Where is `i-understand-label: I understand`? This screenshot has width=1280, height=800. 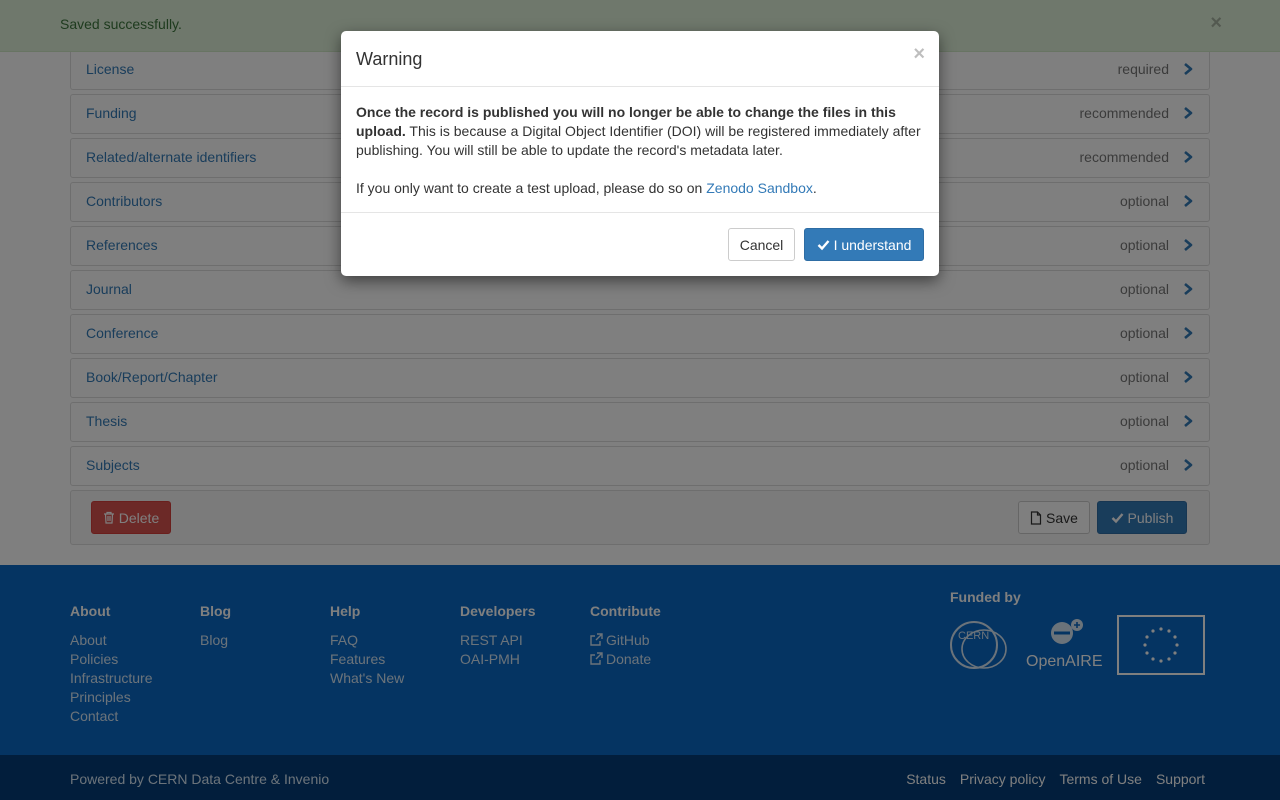
i-understand-label: I understand is located at coordinates (872, 244).